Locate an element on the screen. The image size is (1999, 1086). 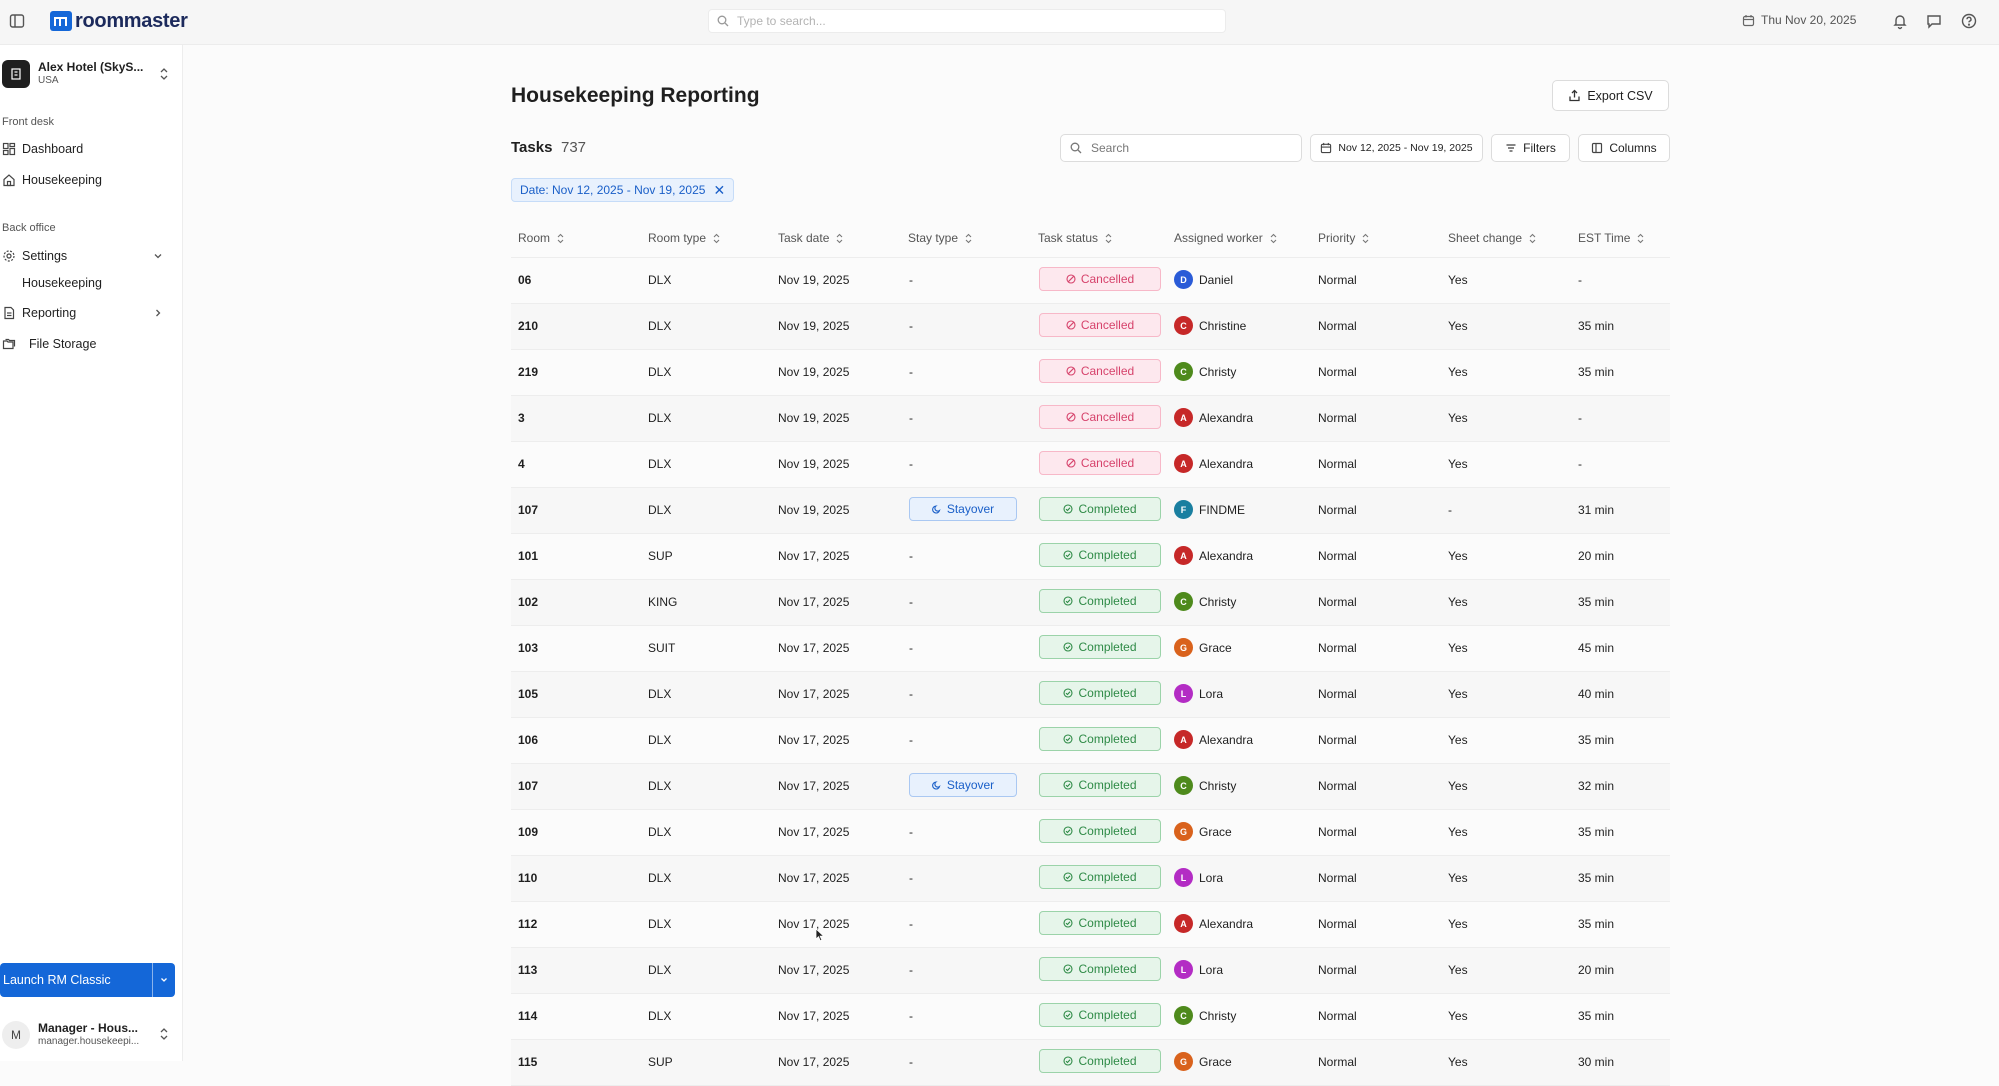
sidebar-item-housekeeping: Housekeeping is located at coordinates (90, 180).